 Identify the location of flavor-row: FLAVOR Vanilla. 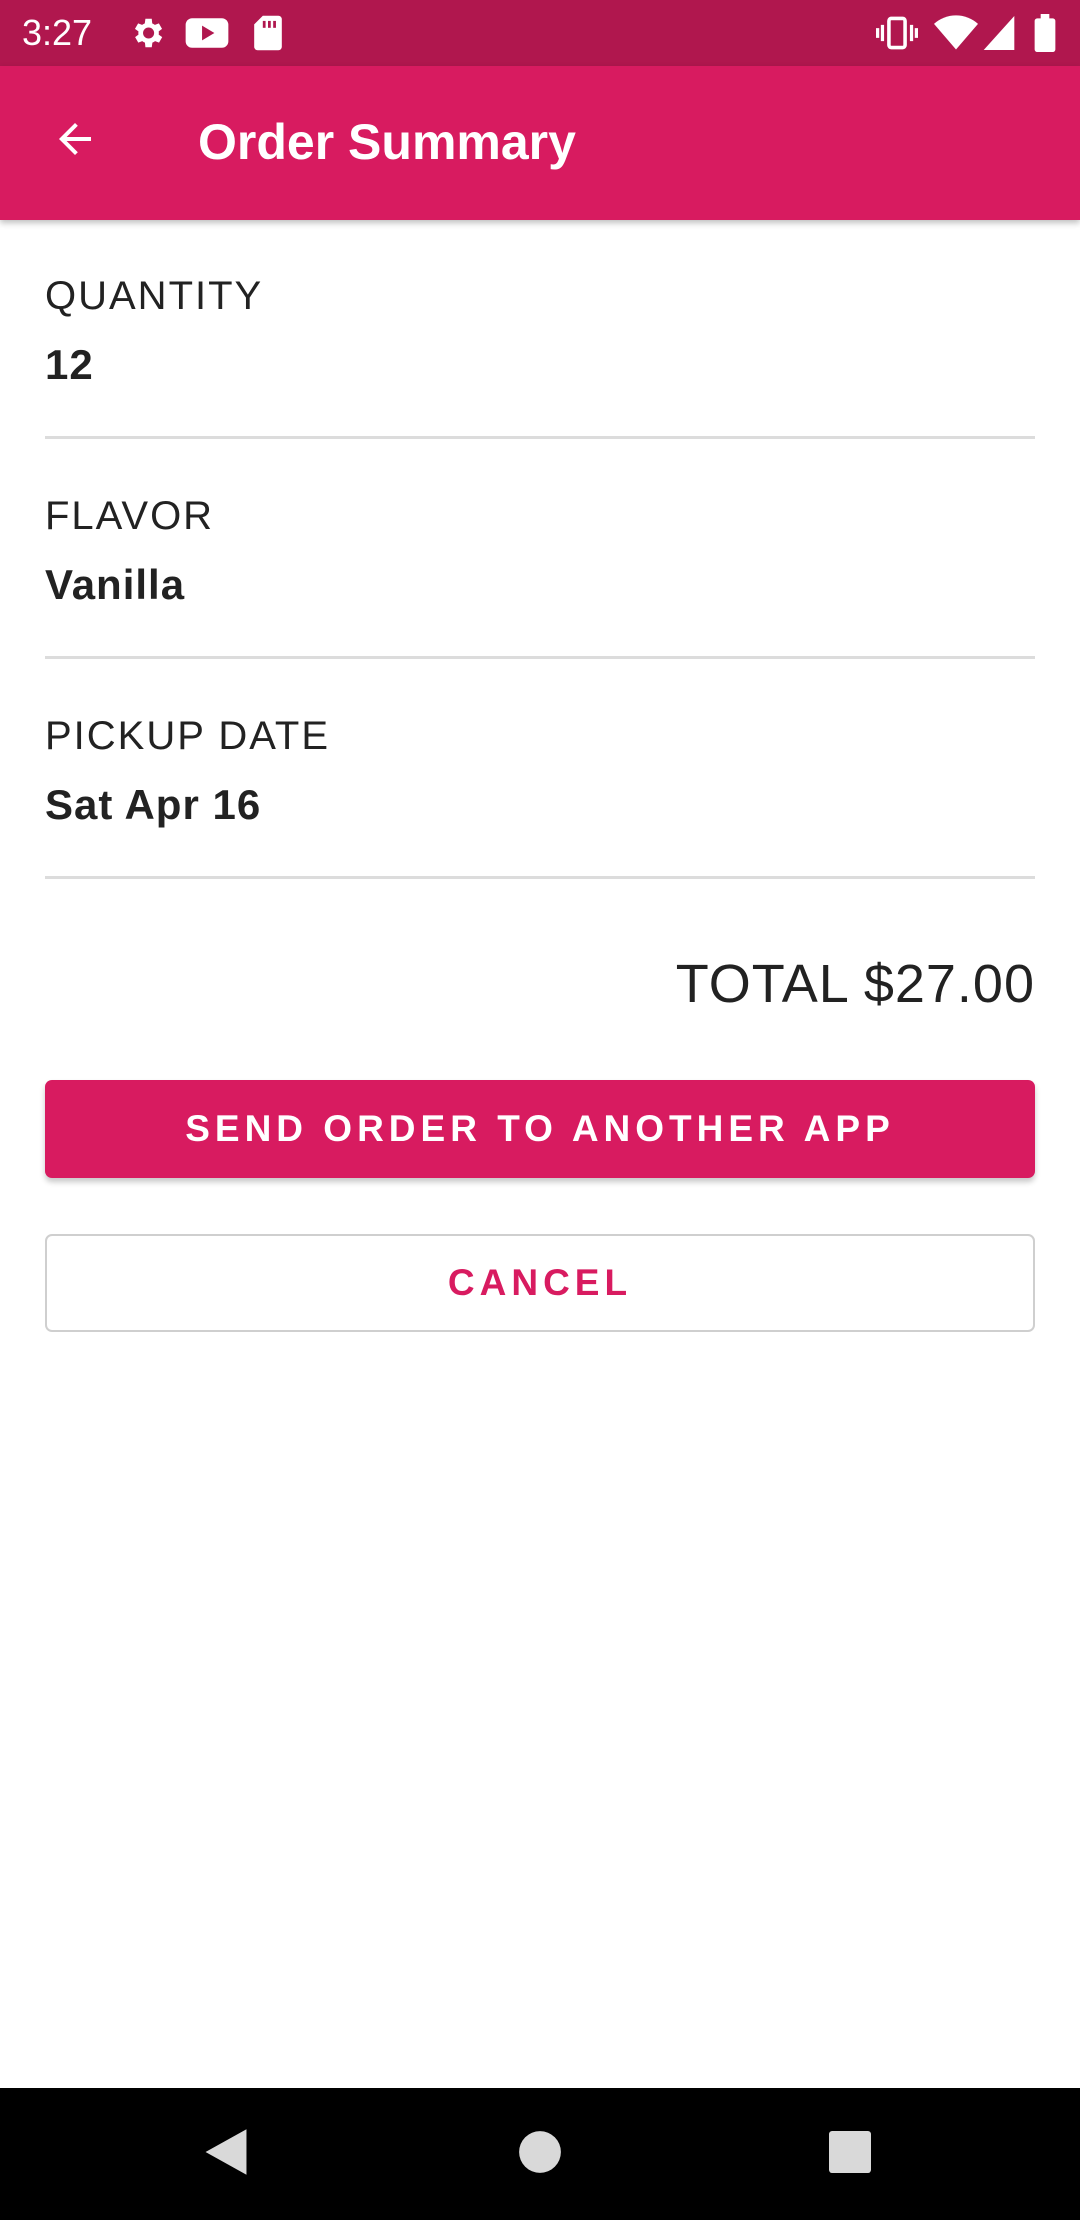
(540, 551).